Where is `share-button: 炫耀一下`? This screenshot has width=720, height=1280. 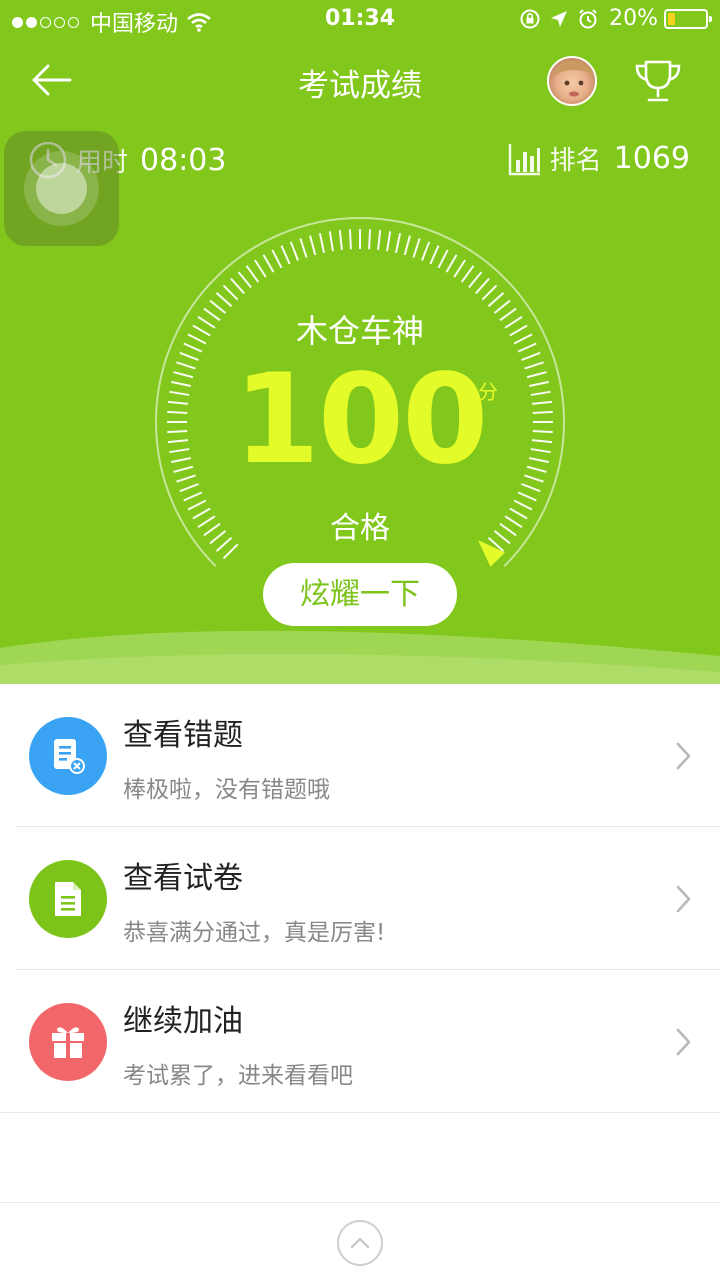 share-button: 炫耀一下 is located at coordinates (360, 594).